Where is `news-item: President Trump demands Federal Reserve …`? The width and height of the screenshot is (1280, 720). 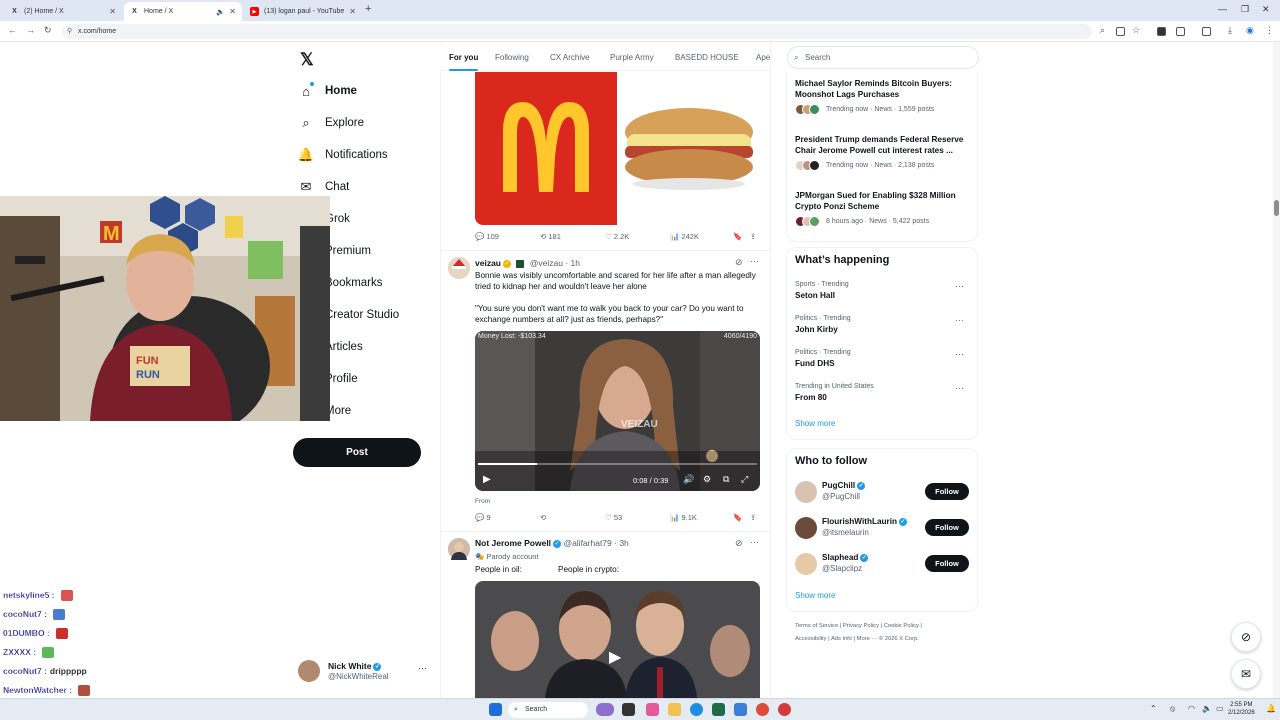
news-item: President Trump demands Federal Reserve … is located at coordinates (885, 152).